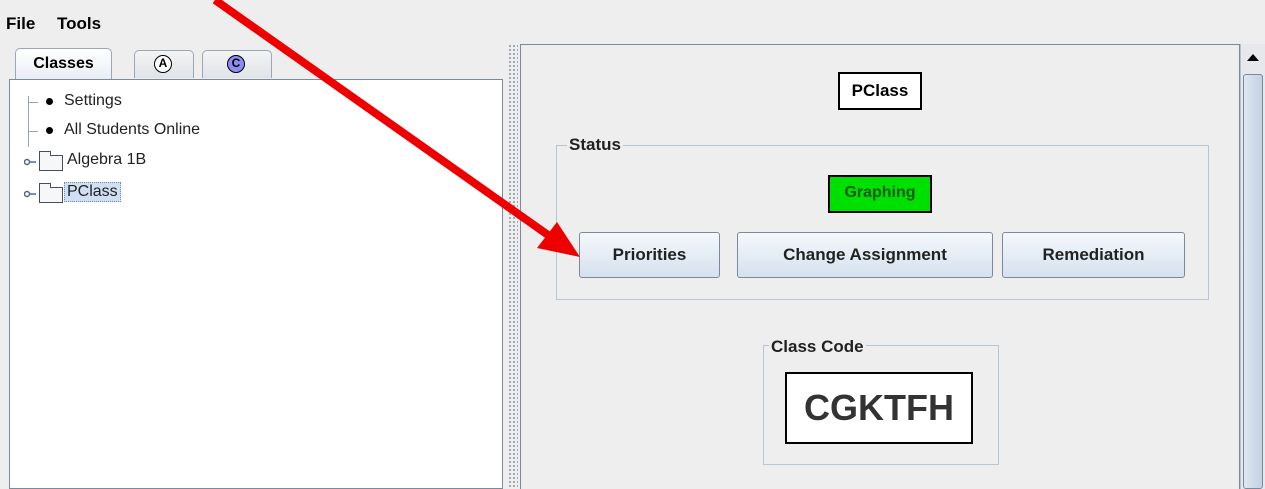 This screenshot has width=1265, height=489. I want to click on menu-bar: File Tools, so click(632, 20).